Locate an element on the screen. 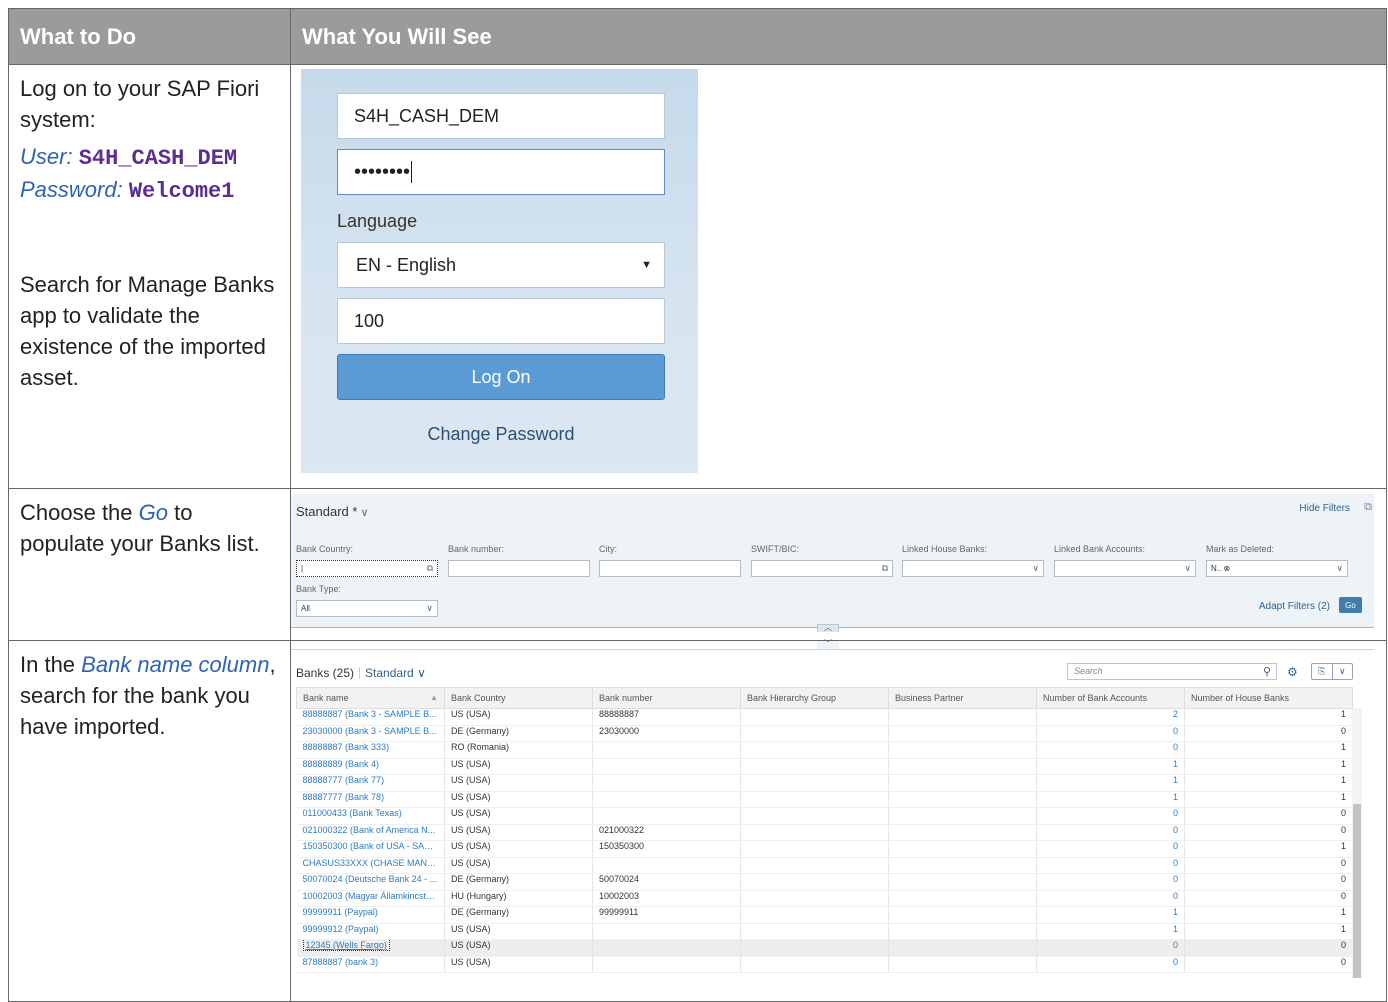 This screenshot has width=1388, height=1002. linked-bank-accounts-select: ∨ is located at coordinates (1125, 568).